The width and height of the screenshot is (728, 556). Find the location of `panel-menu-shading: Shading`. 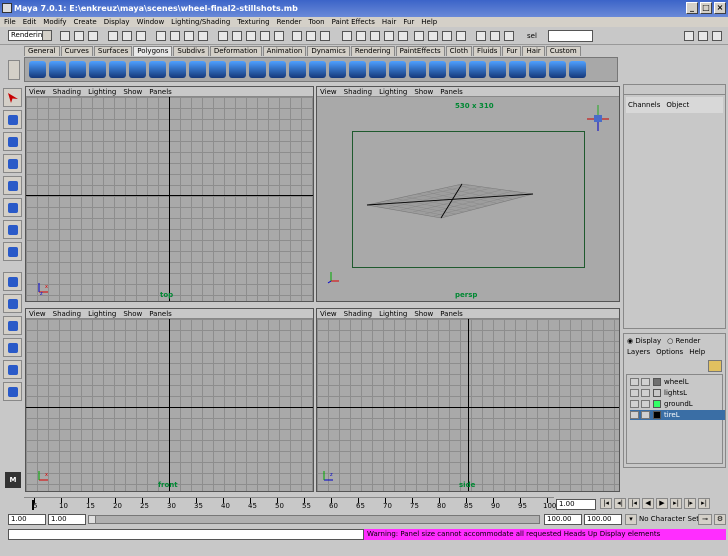

panel-menu-shading: Shading is located at coordinates (67, 313).